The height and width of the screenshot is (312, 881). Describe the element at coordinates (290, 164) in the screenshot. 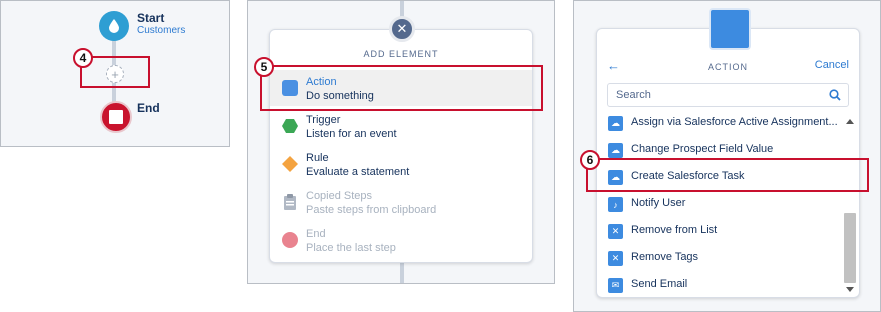

I see `rule-diamond-icon` at that location.